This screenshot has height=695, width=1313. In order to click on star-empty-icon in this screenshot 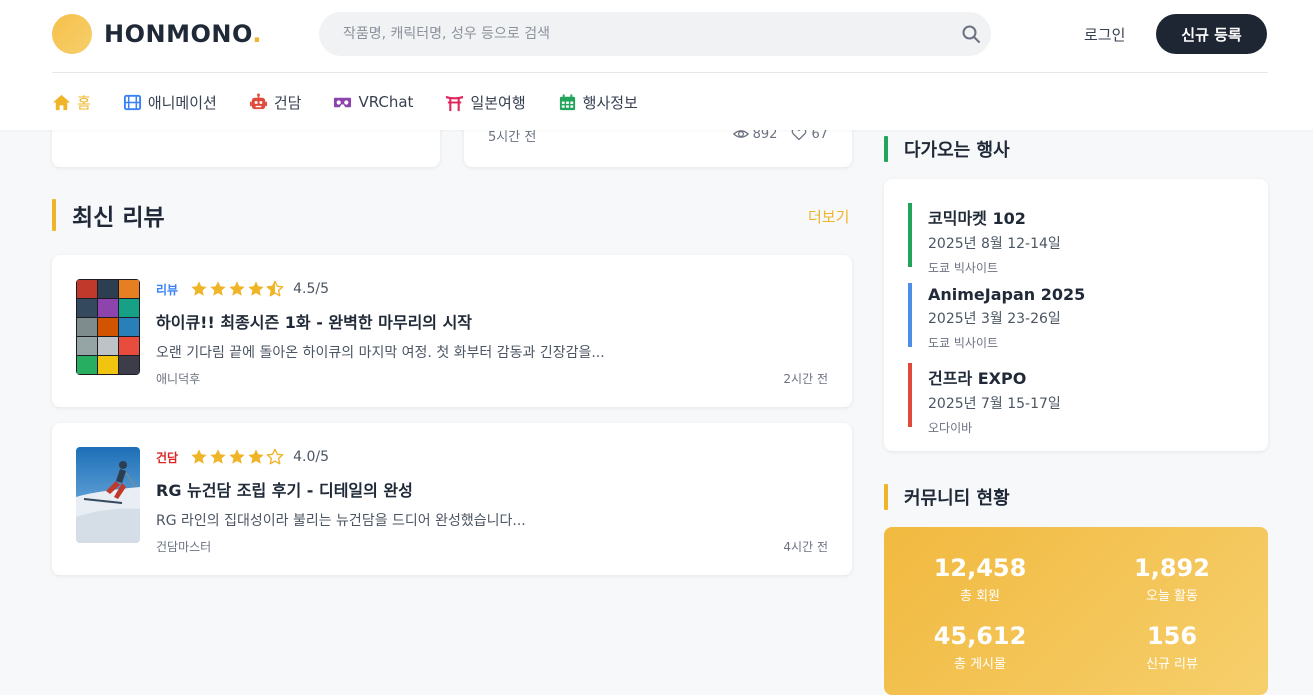, I will do `click(275, 456)`.